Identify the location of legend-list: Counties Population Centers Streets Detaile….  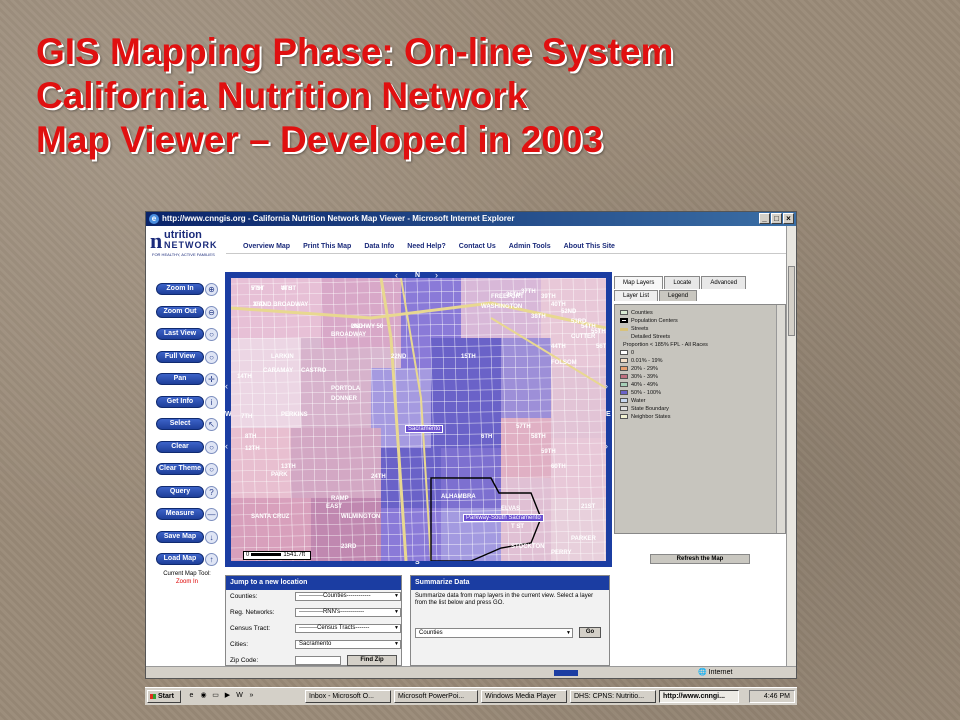
(700, 419).